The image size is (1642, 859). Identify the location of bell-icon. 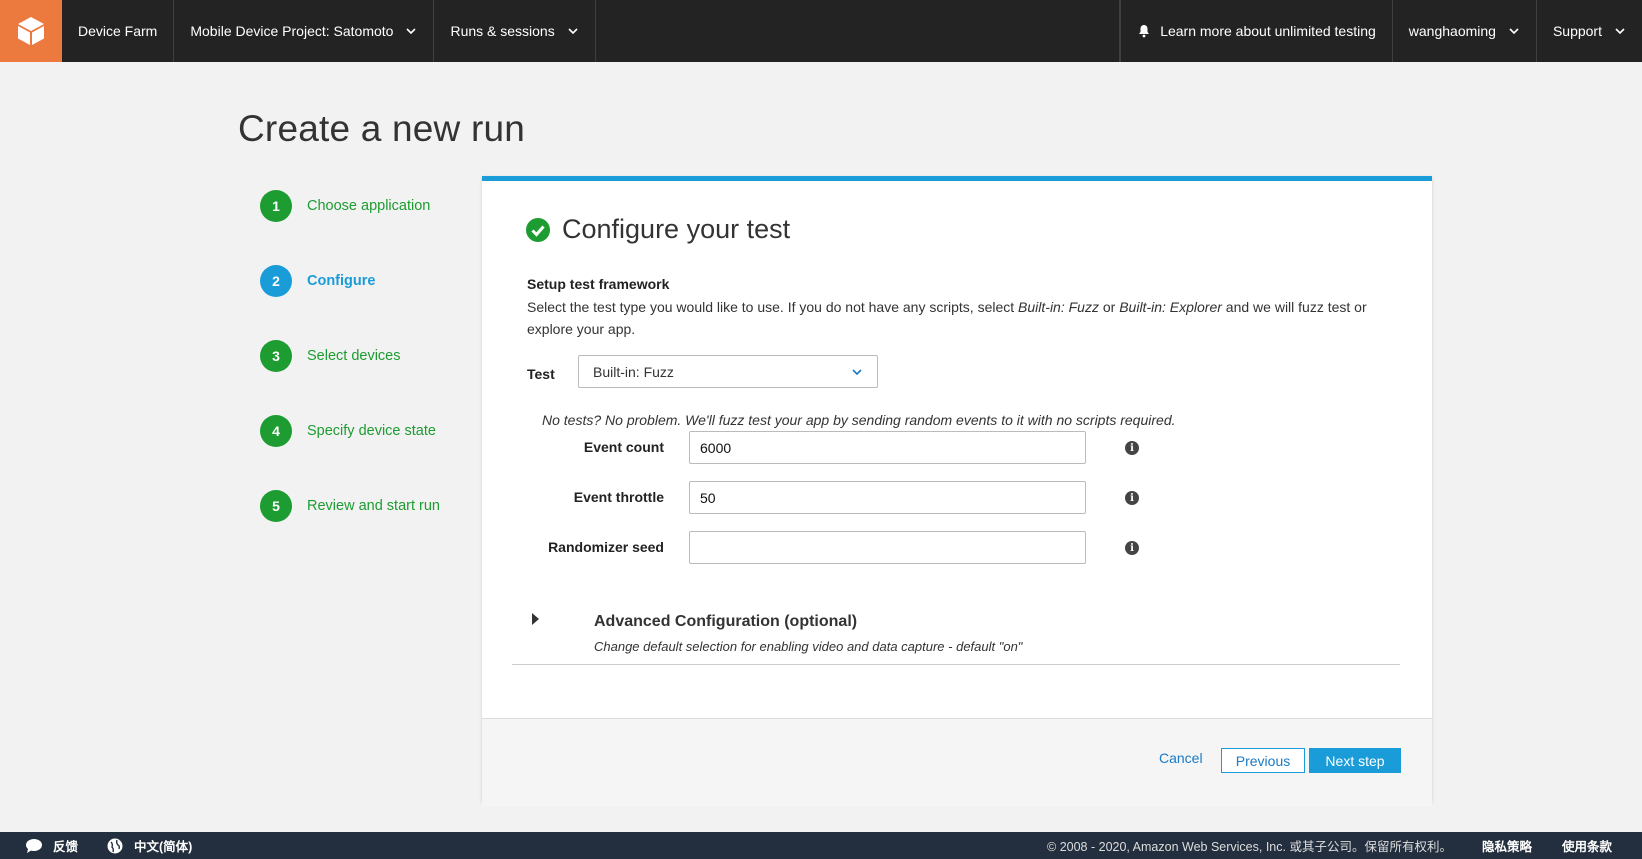
(1144, 31).